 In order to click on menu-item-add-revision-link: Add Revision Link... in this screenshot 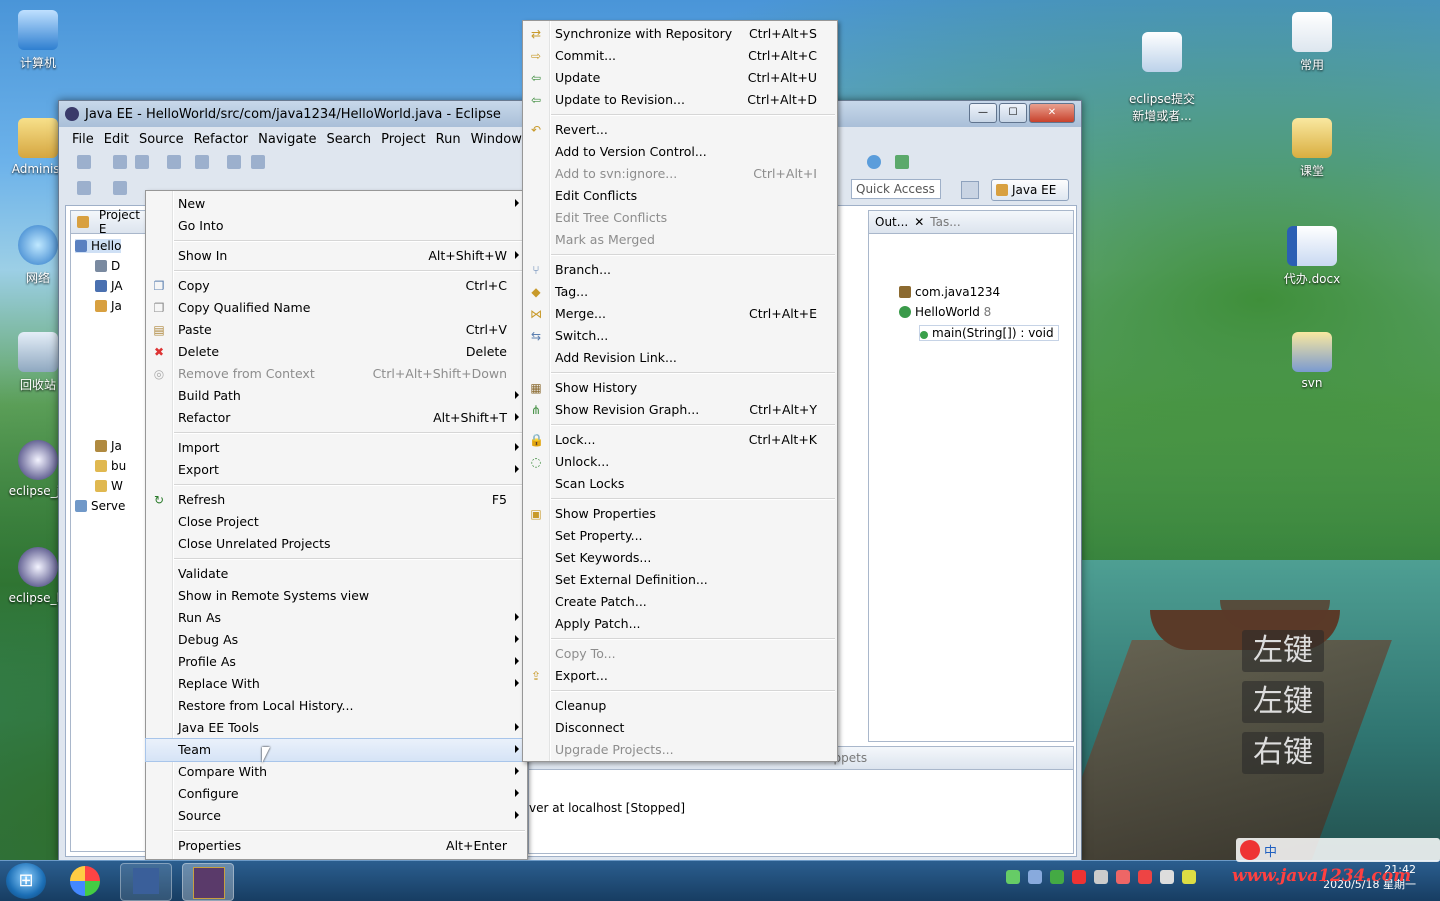, I will do `click(680, 358)`.